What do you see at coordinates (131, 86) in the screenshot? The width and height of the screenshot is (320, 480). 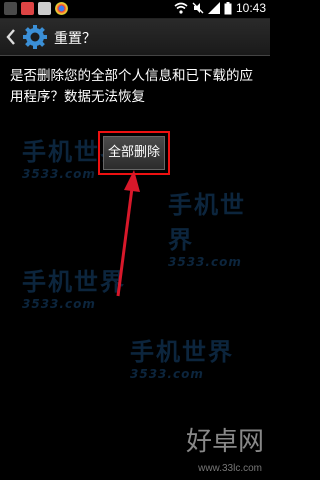 I see `reset-message: 是否删除您的全部个人信息和已下载的应用程序？数据无法恢复` at bounding box center [131, 86].